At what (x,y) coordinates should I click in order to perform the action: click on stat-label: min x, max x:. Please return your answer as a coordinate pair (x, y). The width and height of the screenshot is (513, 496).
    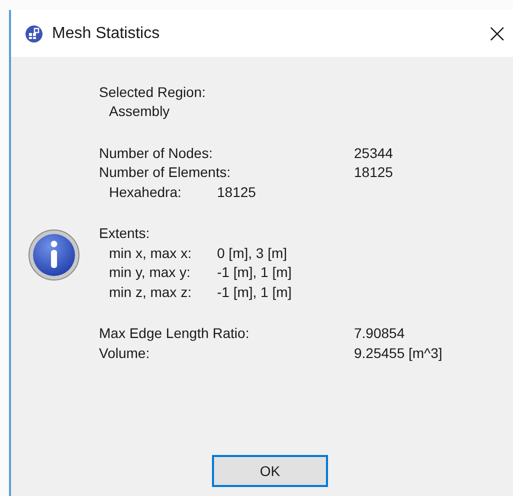
    Looking at the image, I should click on (150, 252).